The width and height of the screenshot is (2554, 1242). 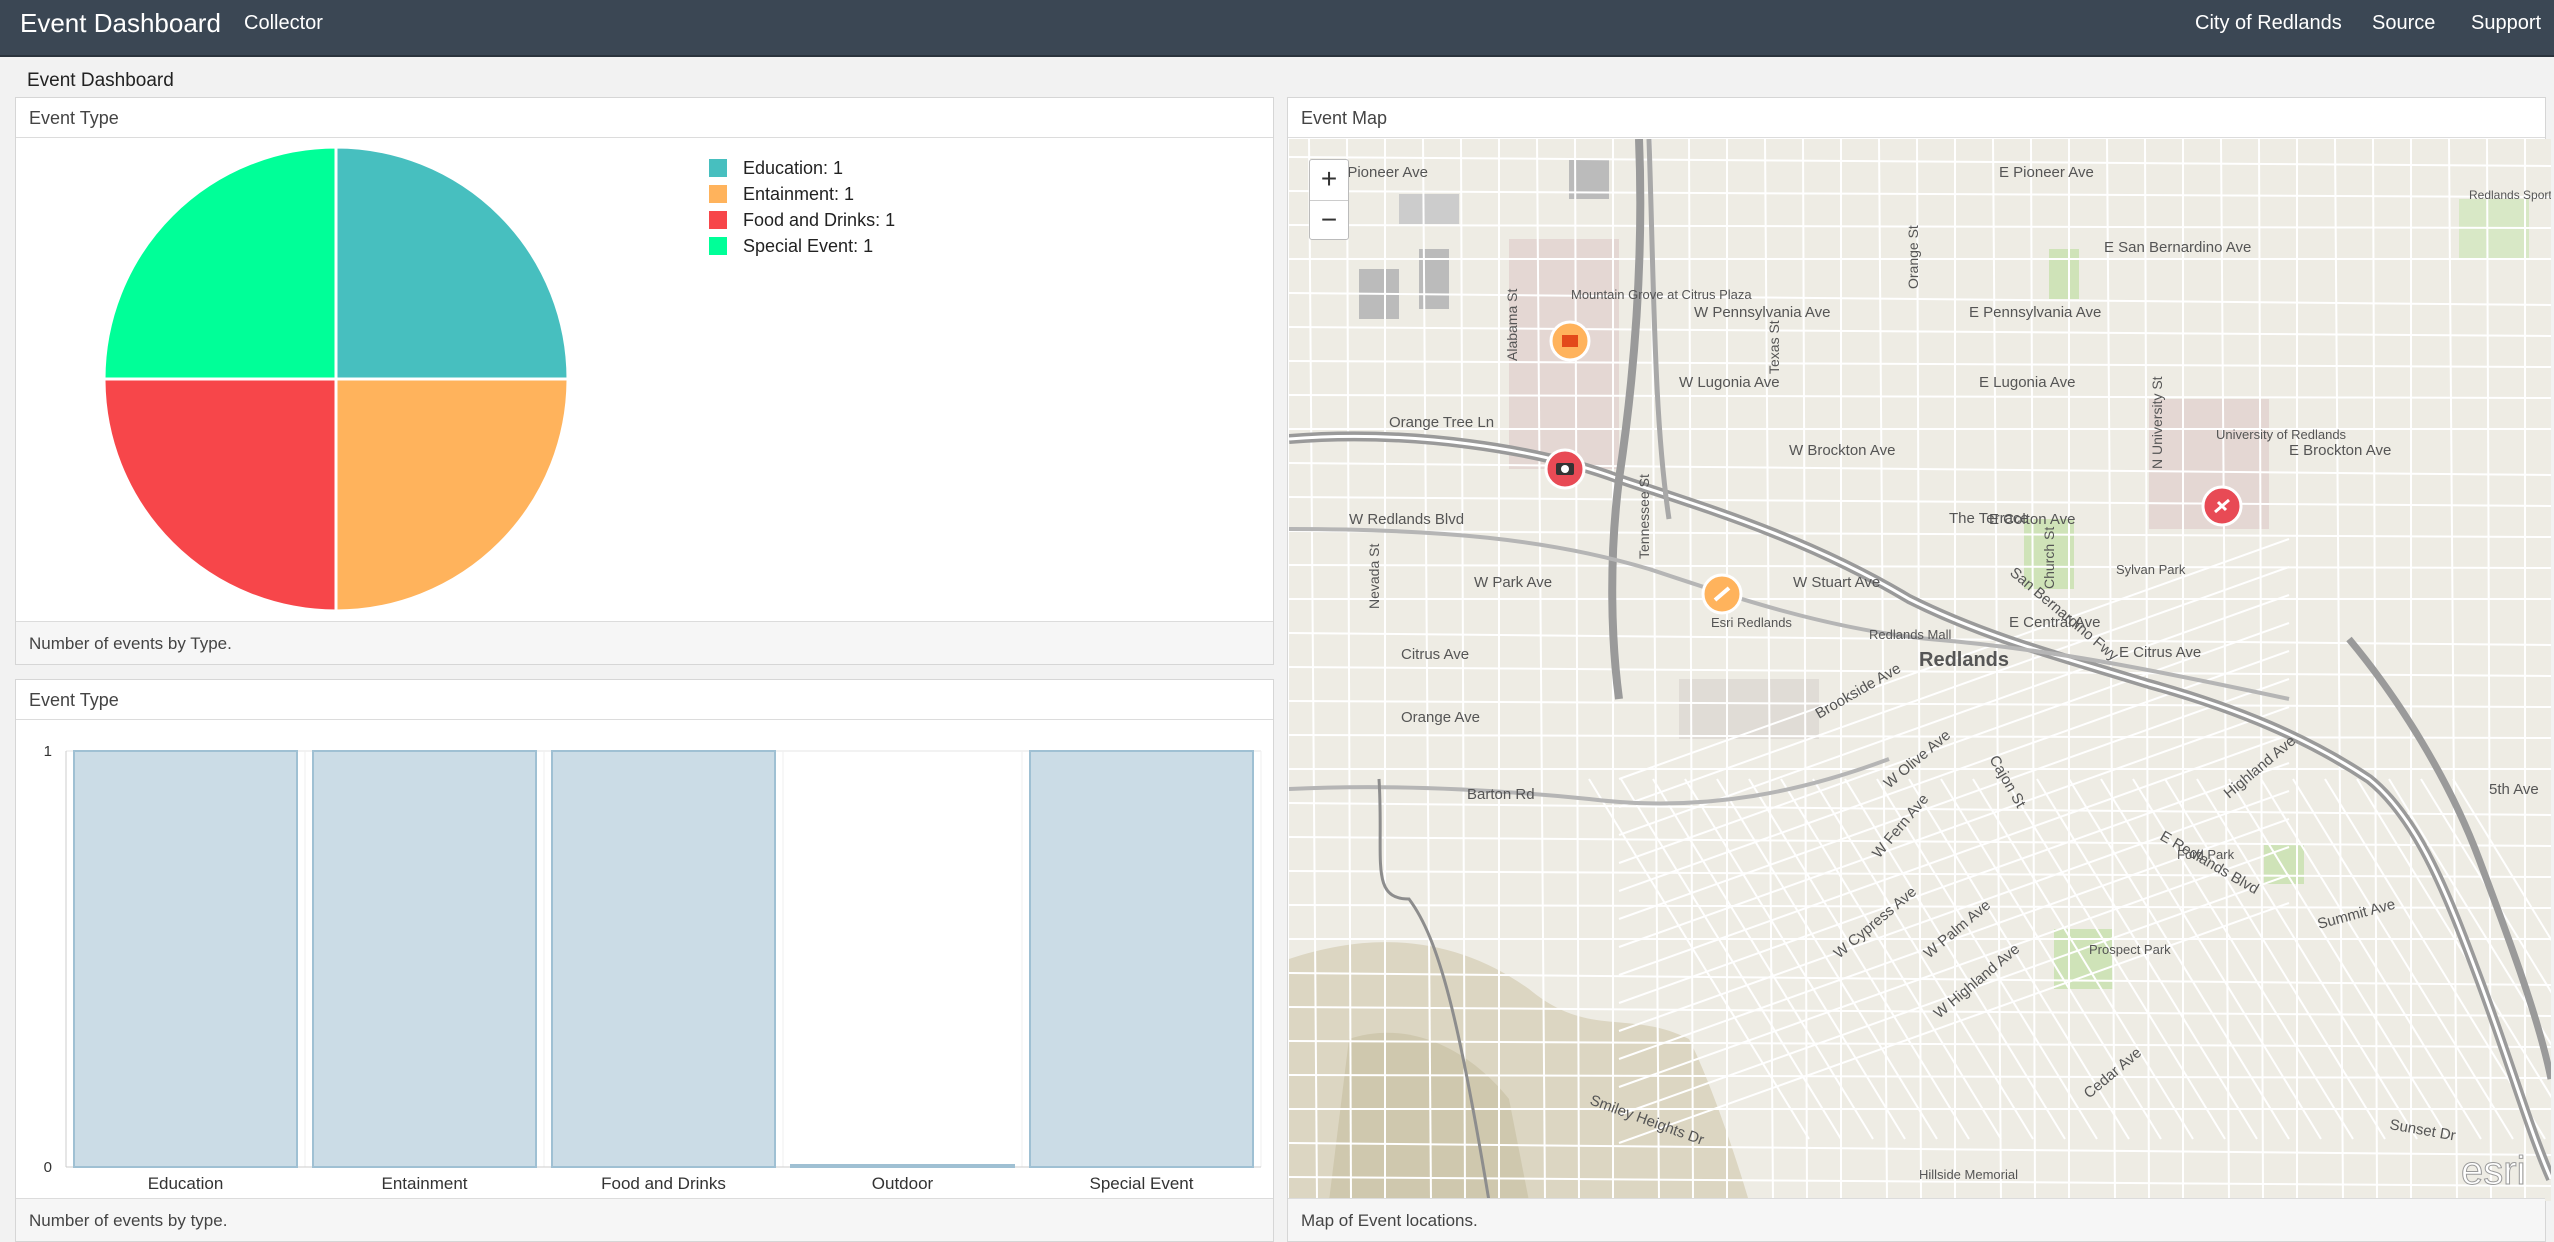 What do you see at coordinates (2340, 450) in the screenshot?
I see `map-label: E Brockton Ave` at bounding box center [2340, 450].